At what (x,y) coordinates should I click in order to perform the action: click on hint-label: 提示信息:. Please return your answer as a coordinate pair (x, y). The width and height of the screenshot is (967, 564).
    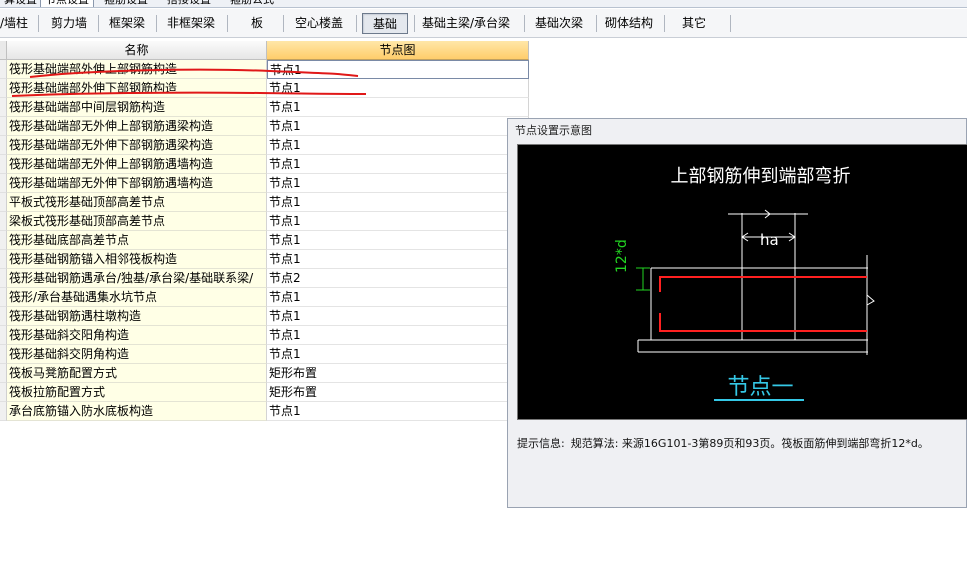
    Looking at the image, I should click on (541, 443).